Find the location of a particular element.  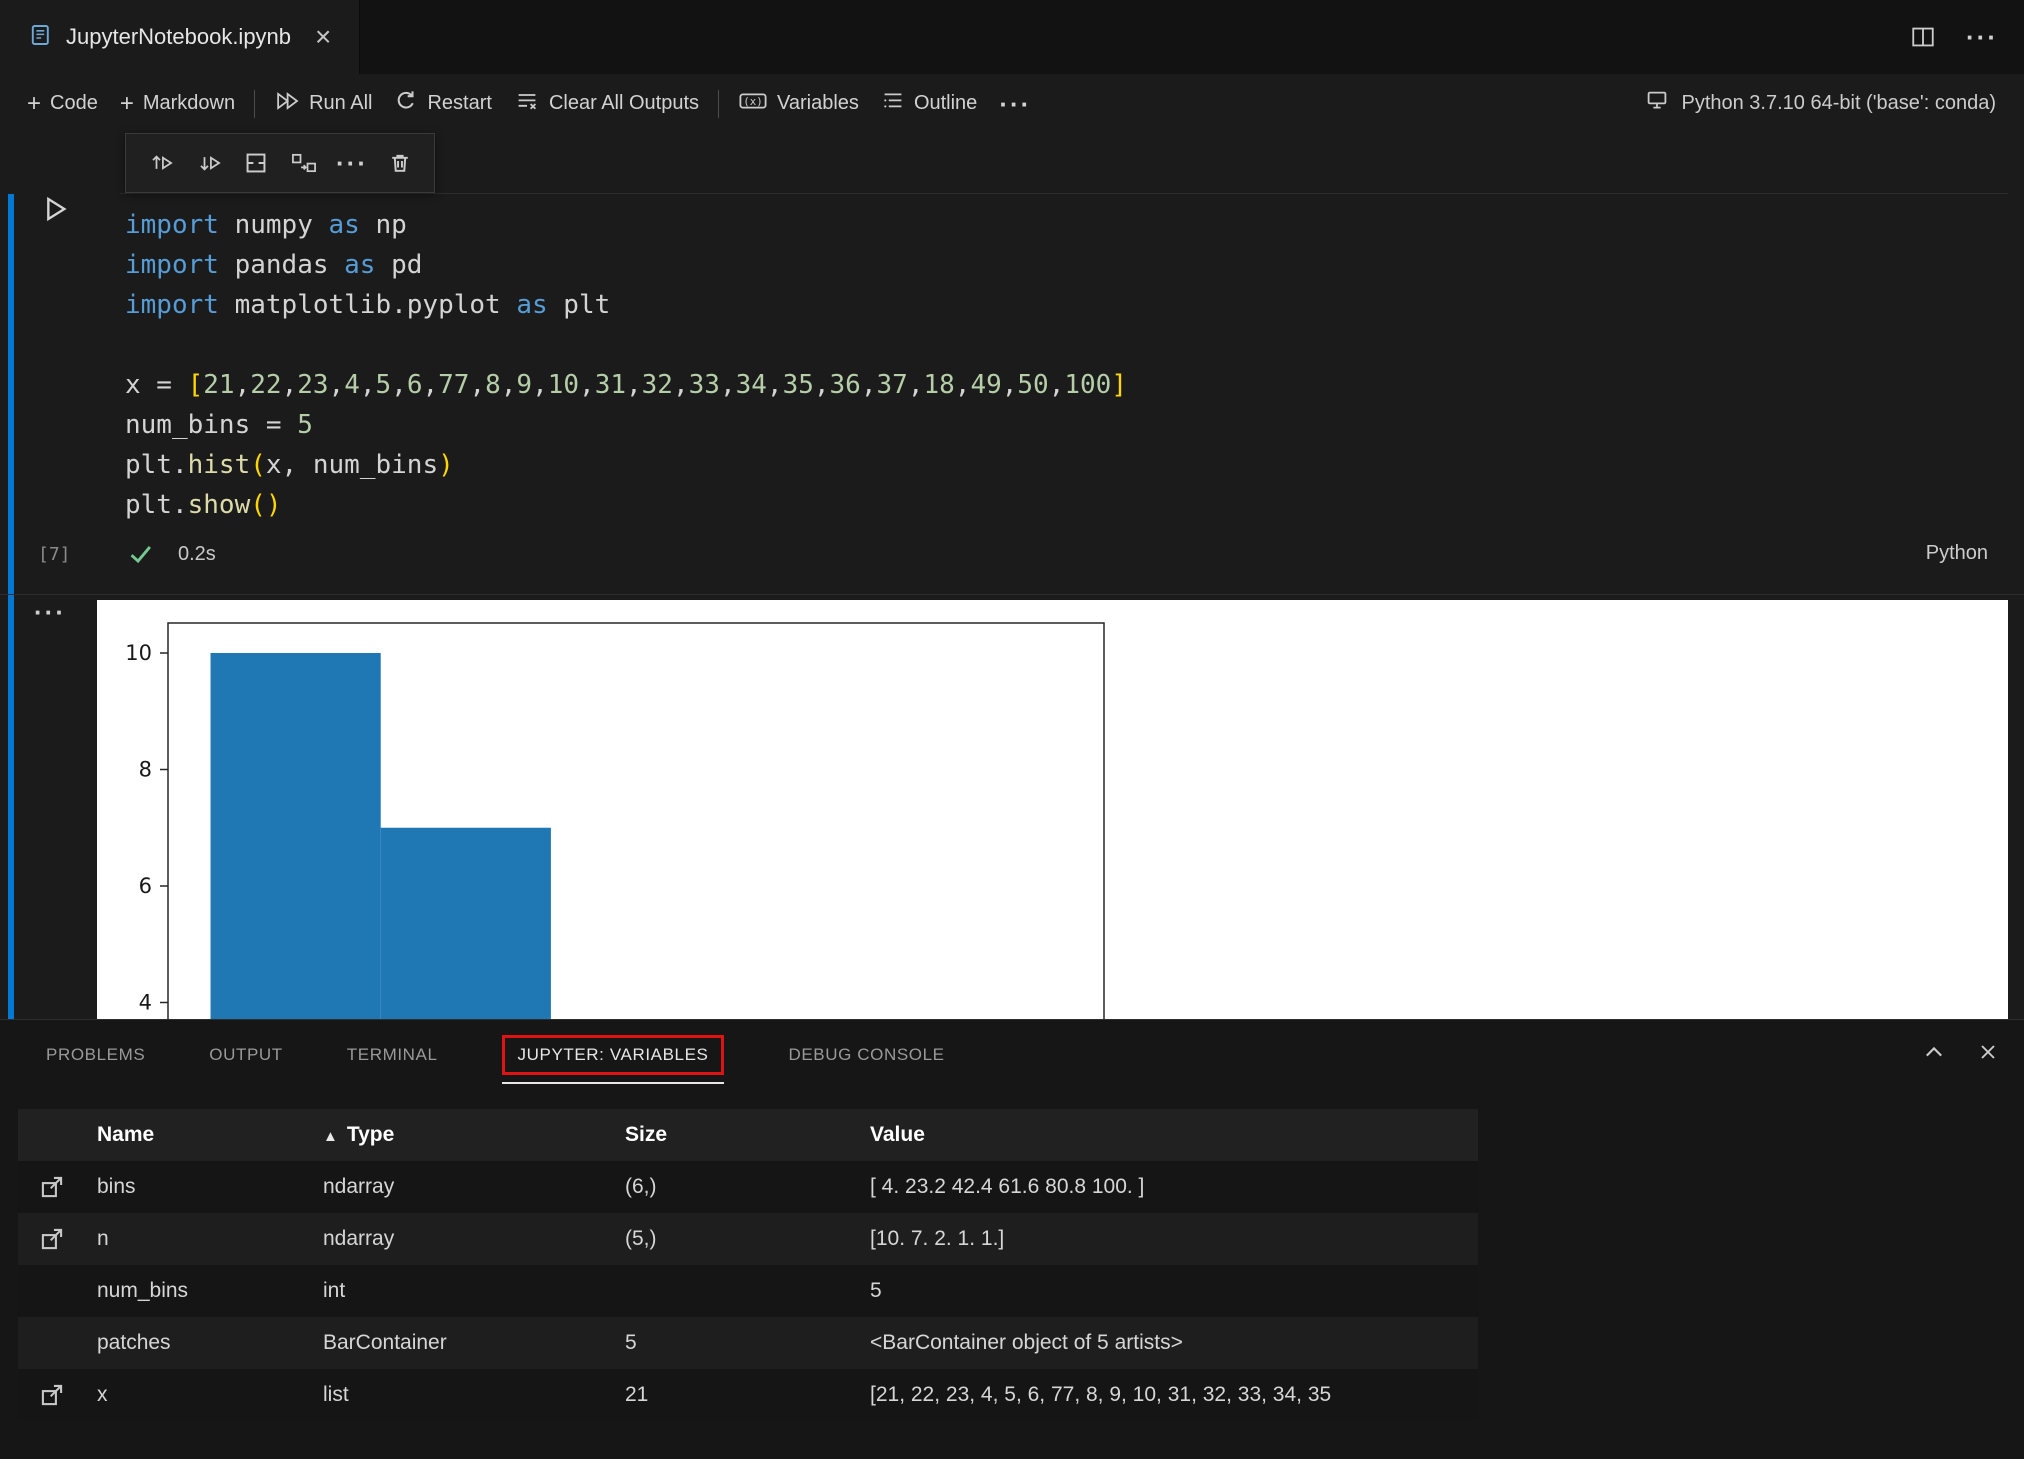

split-editor-icon is located at coordinates (1923, 37).